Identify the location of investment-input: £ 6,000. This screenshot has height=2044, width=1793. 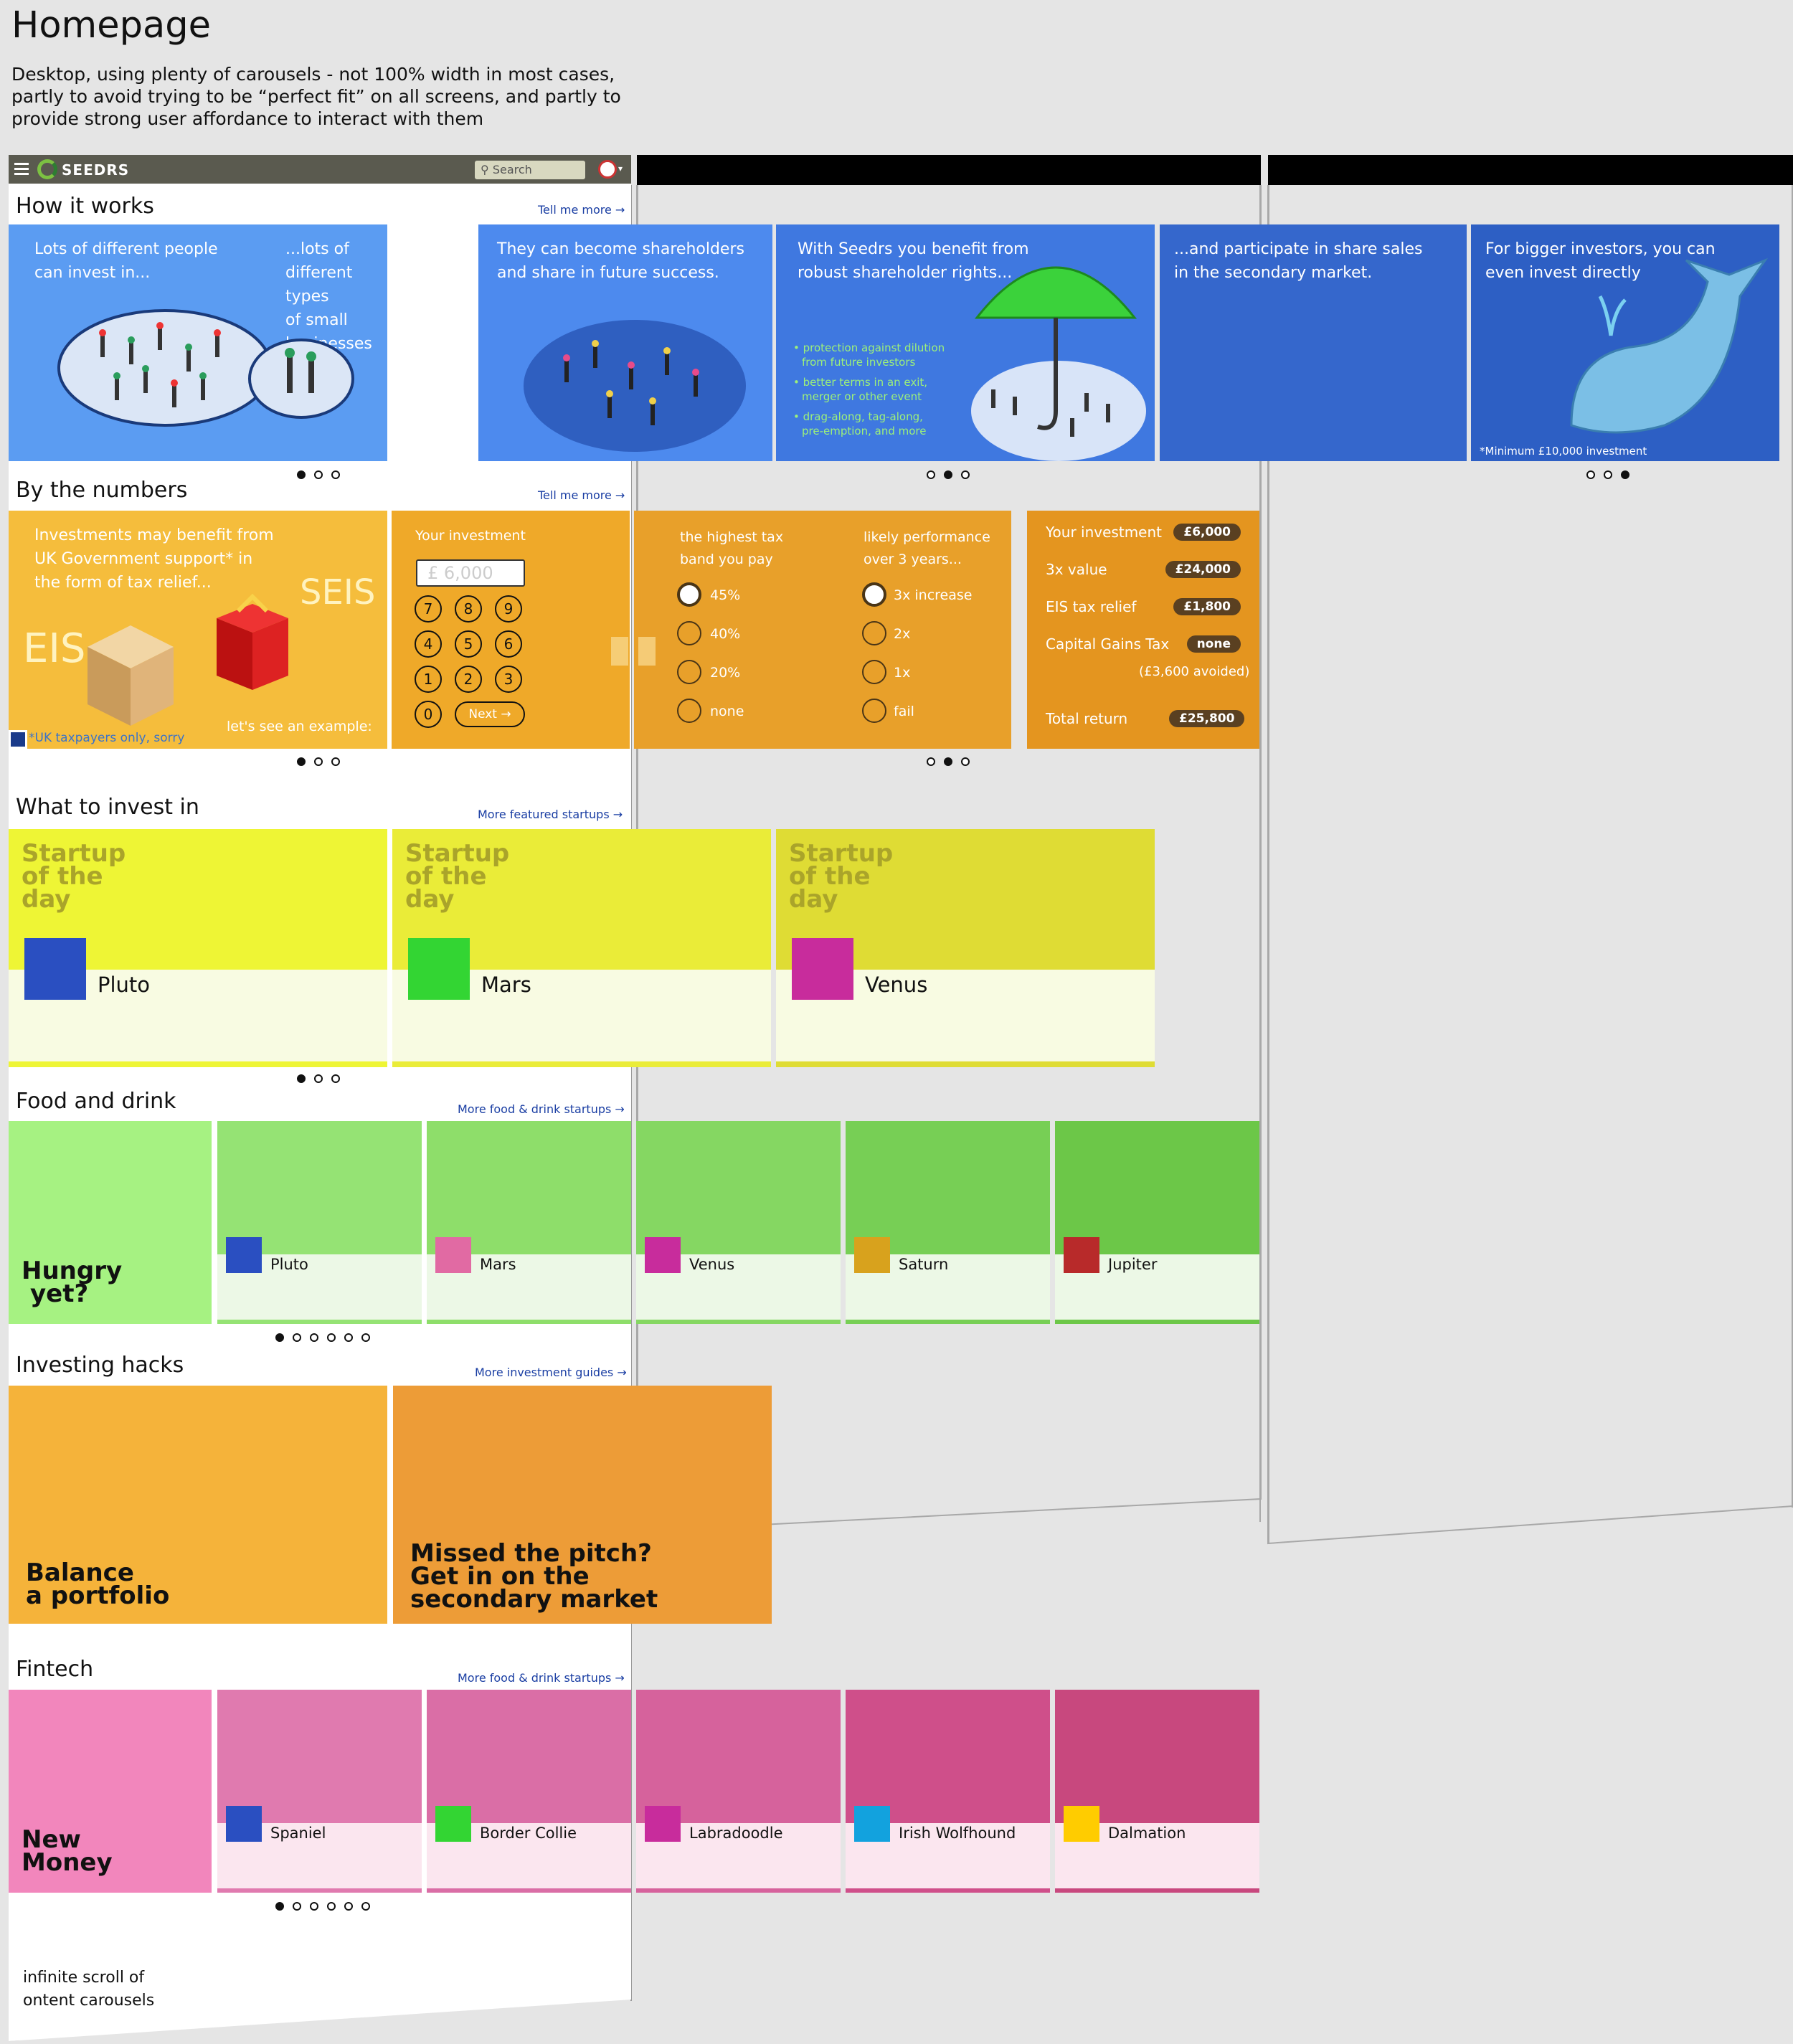
(470, 573).